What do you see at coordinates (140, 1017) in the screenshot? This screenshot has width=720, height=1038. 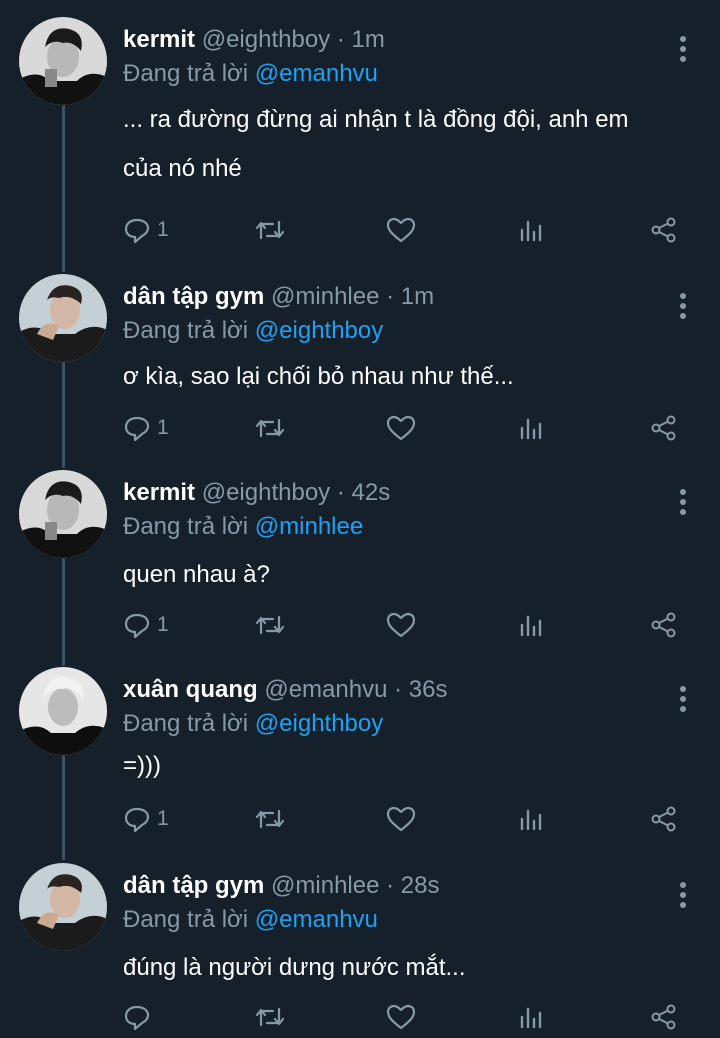 I see `reply-button` at bounding box center [140, 1017].